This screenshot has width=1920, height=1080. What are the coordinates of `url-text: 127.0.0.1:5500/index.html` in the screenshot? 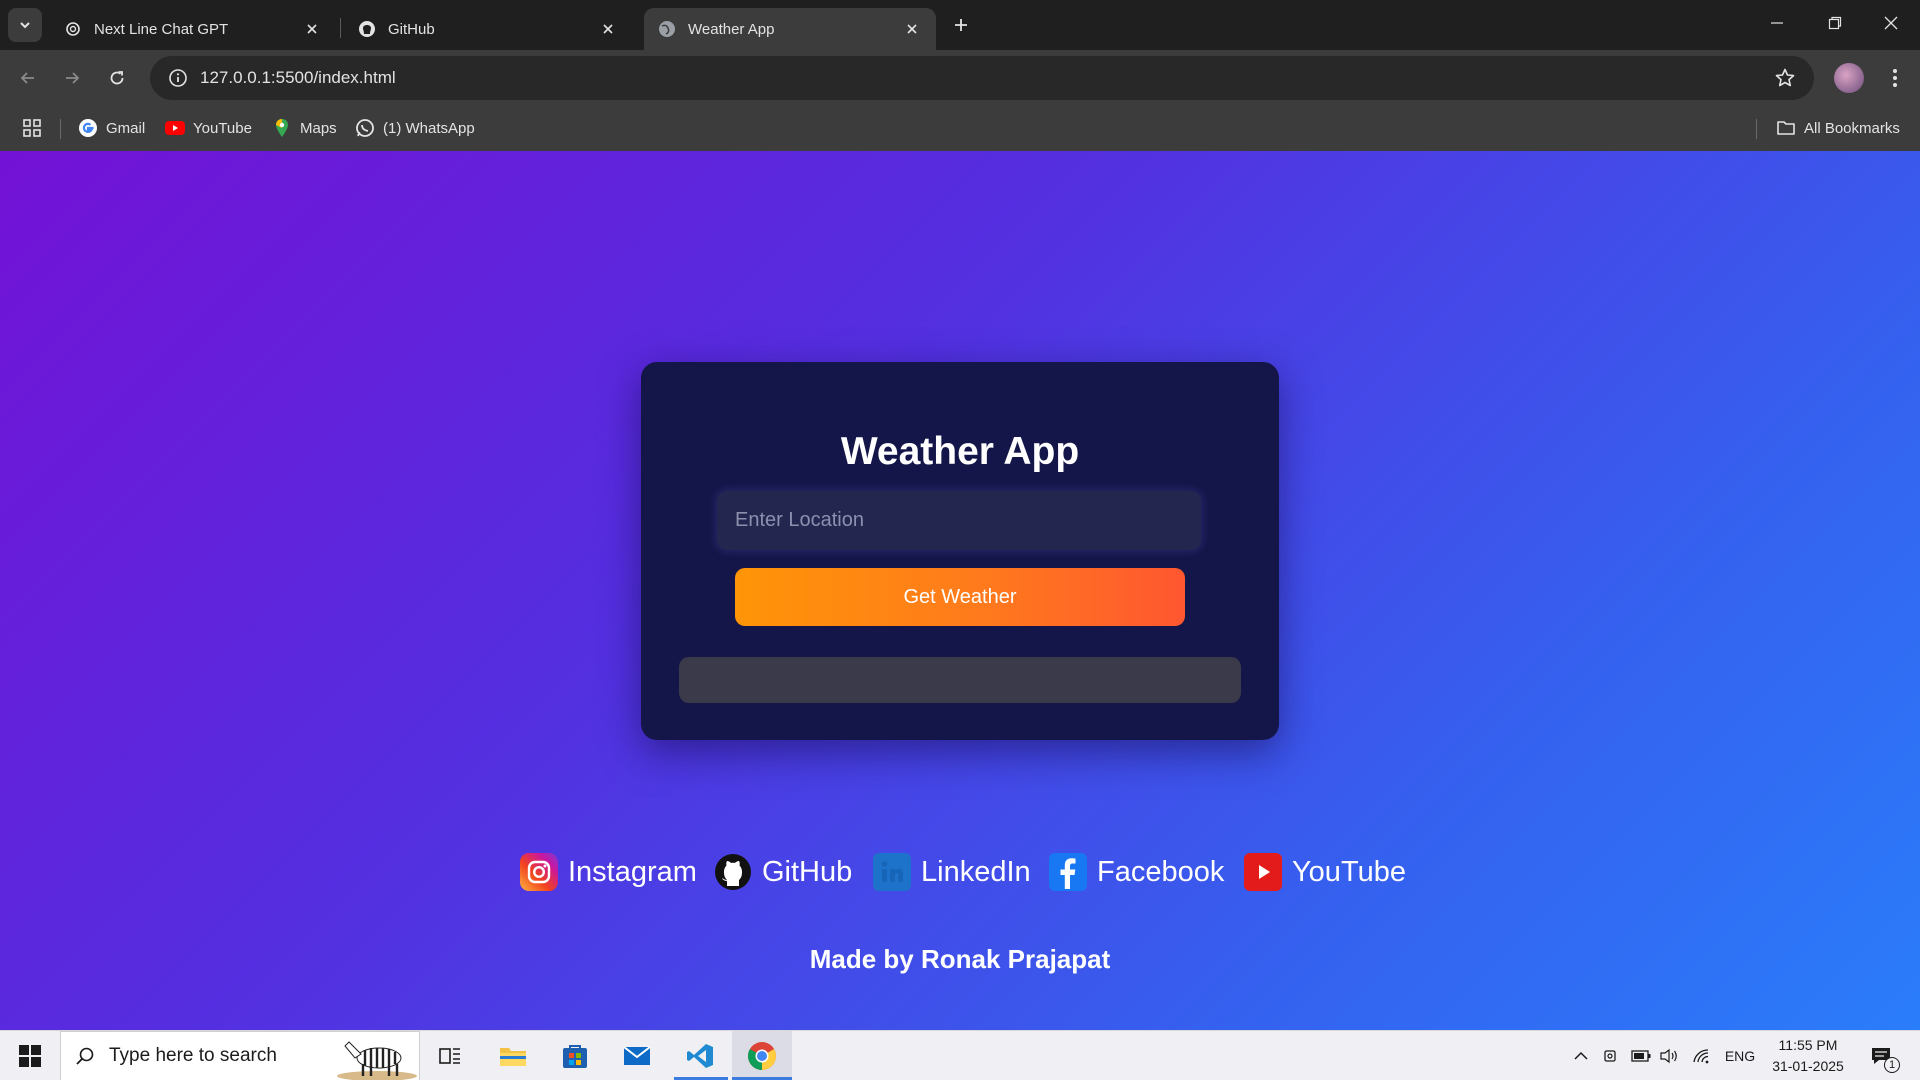 It's located at (298, 77).